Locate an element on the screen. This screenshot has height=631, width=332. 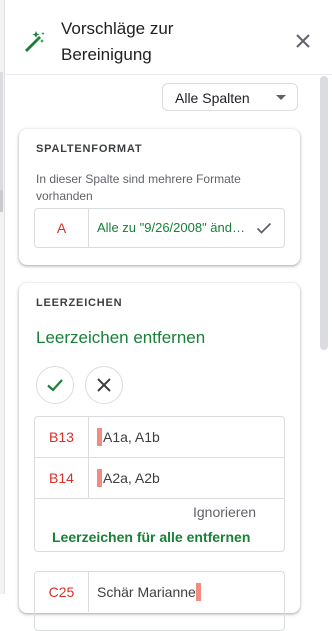
format-suggestion-row: A Alle zu "9/26/2008" ändern is located at coordinates (159, 228).